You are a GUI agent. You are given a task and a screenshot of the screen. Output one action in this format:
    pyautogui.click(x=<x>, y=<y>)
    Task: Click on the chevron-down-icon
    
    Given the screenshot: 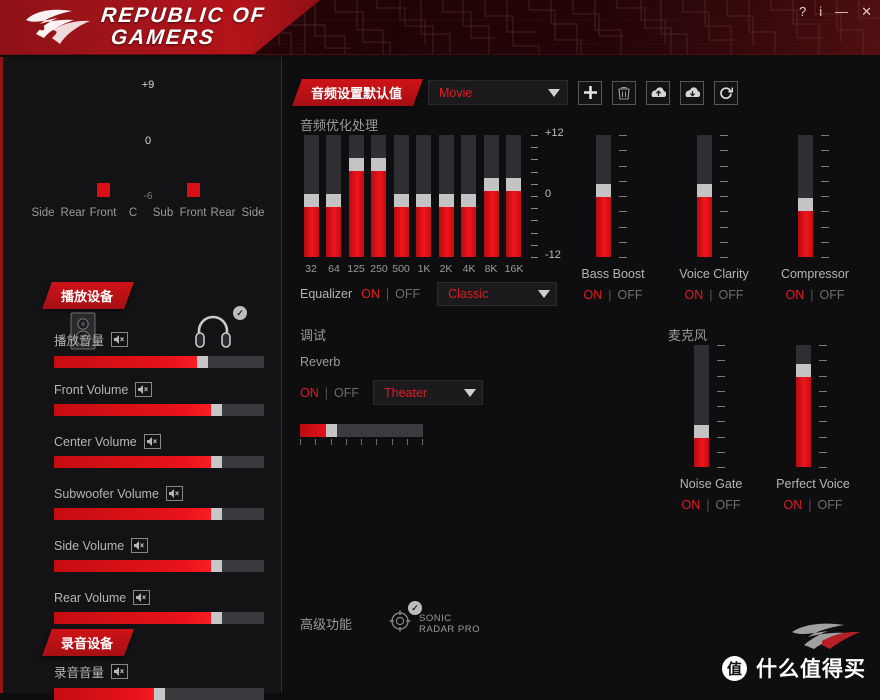 What is the action you would take?
    pyautogui.click(x=470, y=392)
    